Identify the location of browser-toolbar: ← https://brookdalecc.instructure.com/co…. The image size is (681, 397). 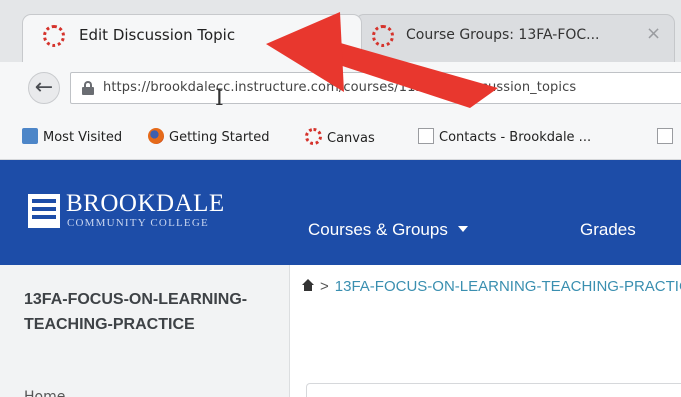
(340, 88).